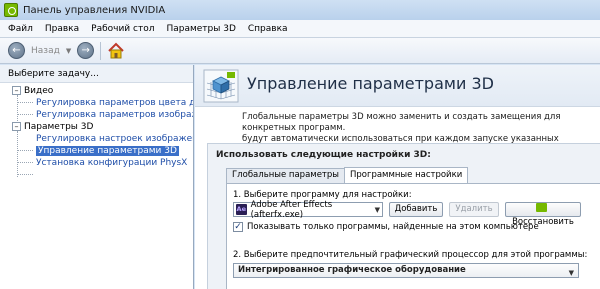 Image resolution: width=600 pixels, height=289 pixels. Describe the element at coordinates (352, 270) in the screenshot. I see `gpu-select-value: Интегрированное графическое оборудование` at that location.